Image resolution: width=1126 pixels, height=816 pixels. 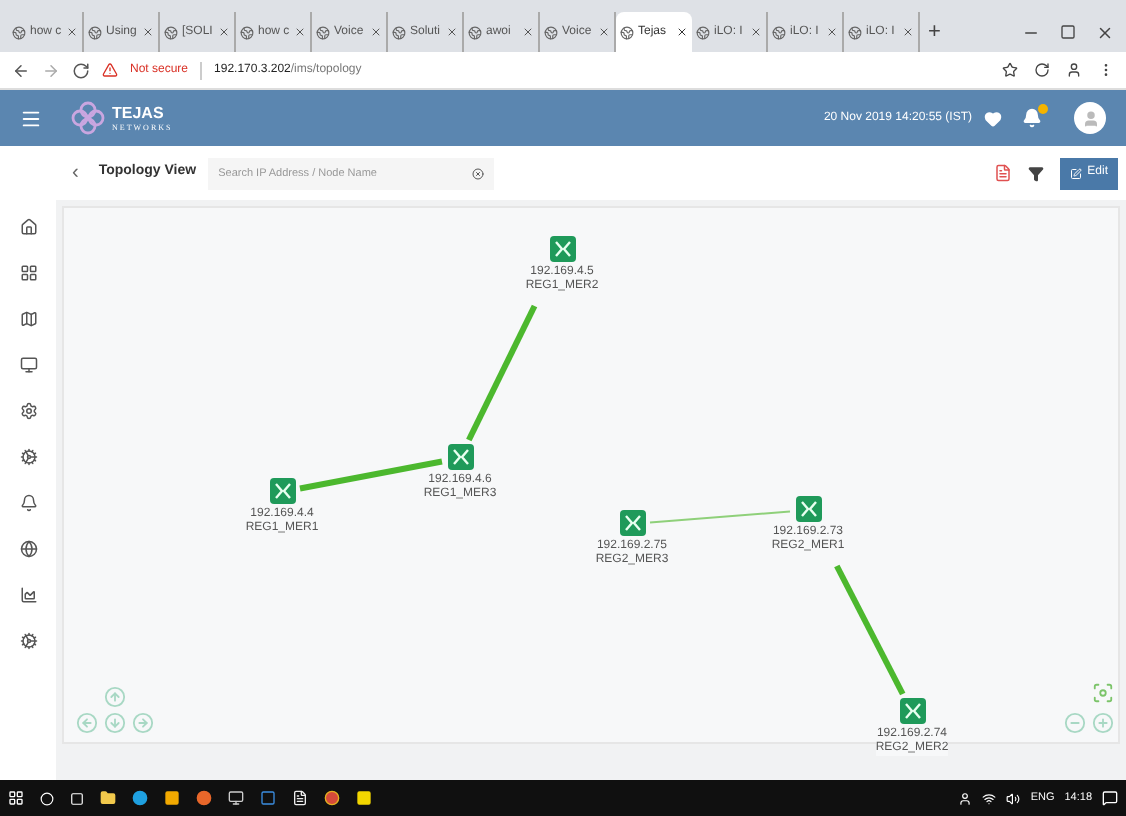 I want to click on back-button: ‹, so click(x=75, y=173).